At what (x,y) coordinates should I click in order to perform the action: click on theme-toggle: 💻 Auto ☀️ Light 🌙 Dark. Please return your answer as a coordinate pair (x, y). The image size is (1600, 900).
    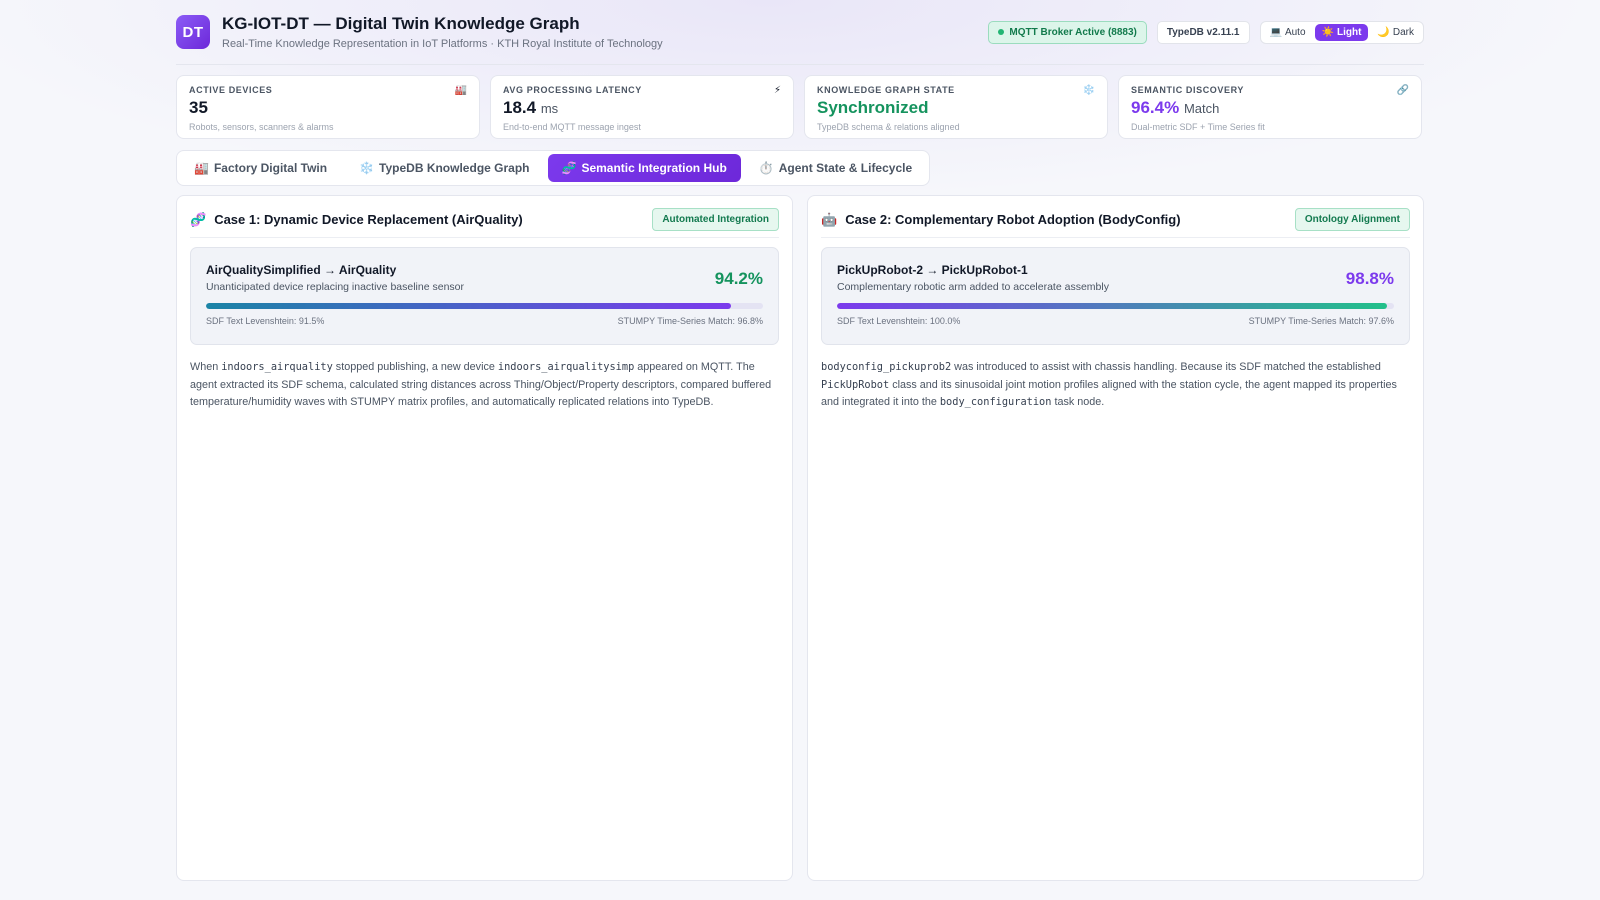
    Looking at the image, I should click on (1341, 32).